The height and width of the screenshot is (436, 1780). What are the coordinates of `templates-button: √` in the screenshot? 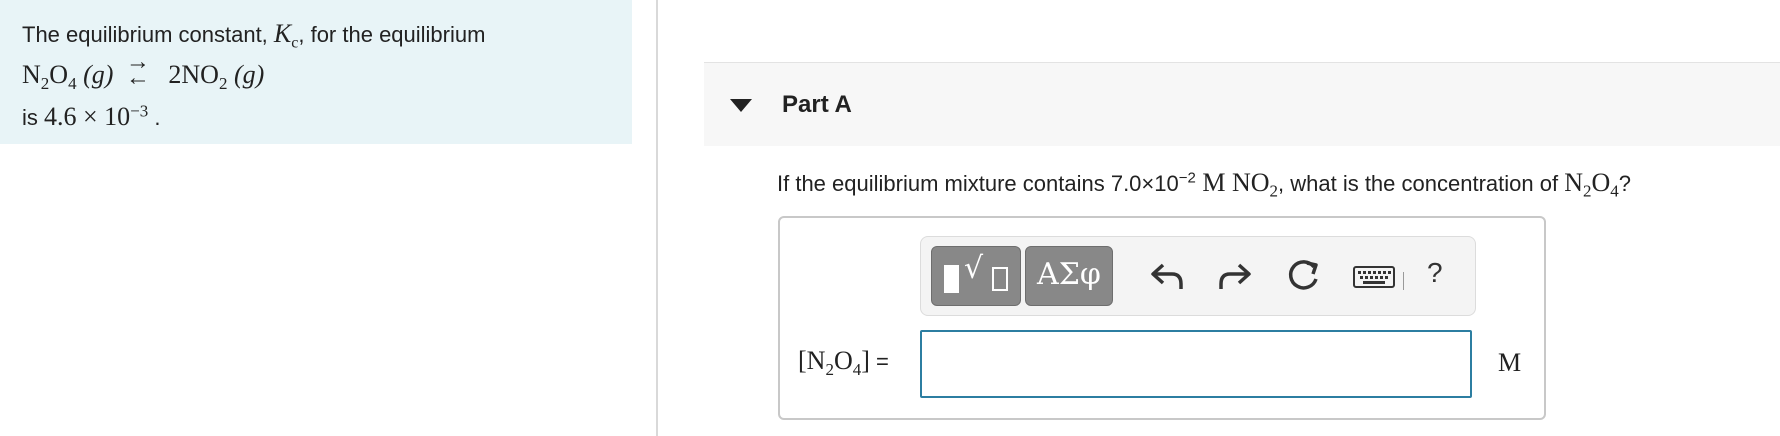 It's located at (976, 276).